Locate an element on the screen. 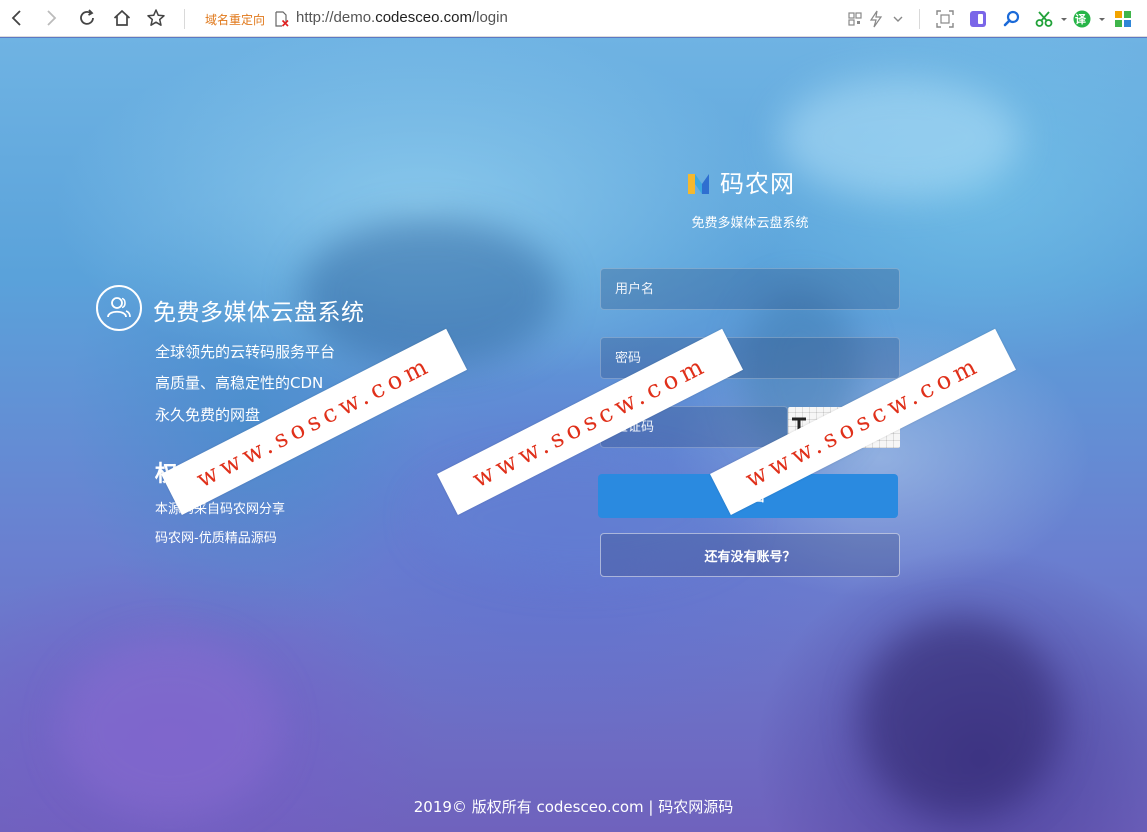 Image resolution: width=1147 pixels, height=832 pixels. users-icon is located at coordinates (119, 308).